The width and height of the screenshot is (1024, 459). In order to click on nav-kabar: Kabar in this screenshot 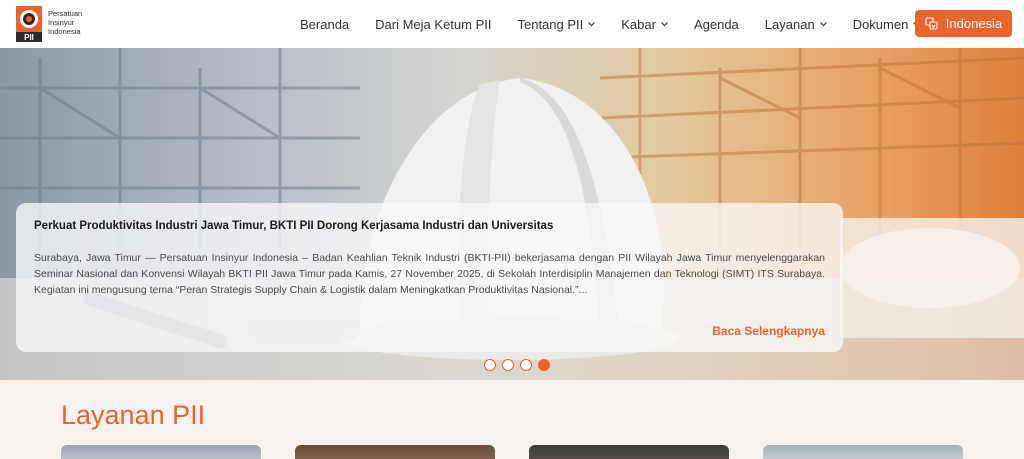, I will do `click(644, 24)`.